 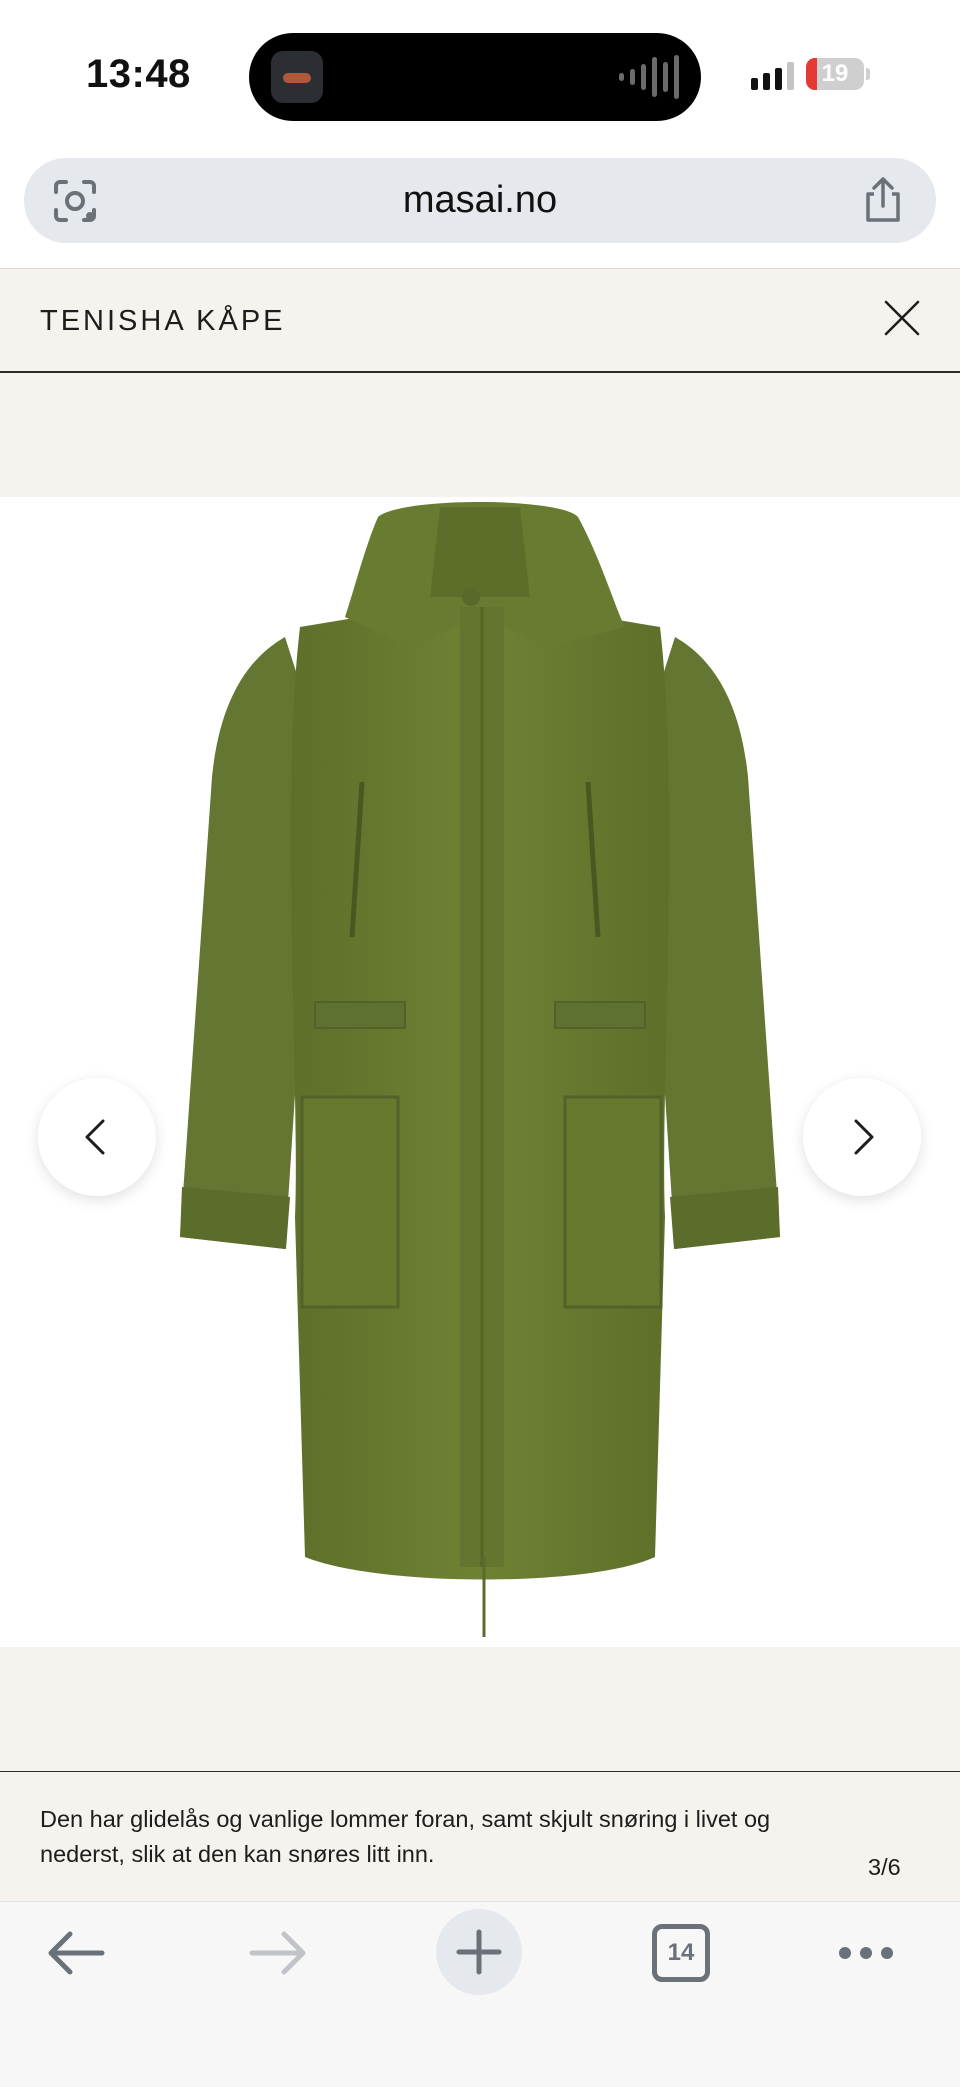 What do you see at coordinates (76, 1953) in the screenshot?
I see `arrow-left-icon` at bounding box center [76, 1953].